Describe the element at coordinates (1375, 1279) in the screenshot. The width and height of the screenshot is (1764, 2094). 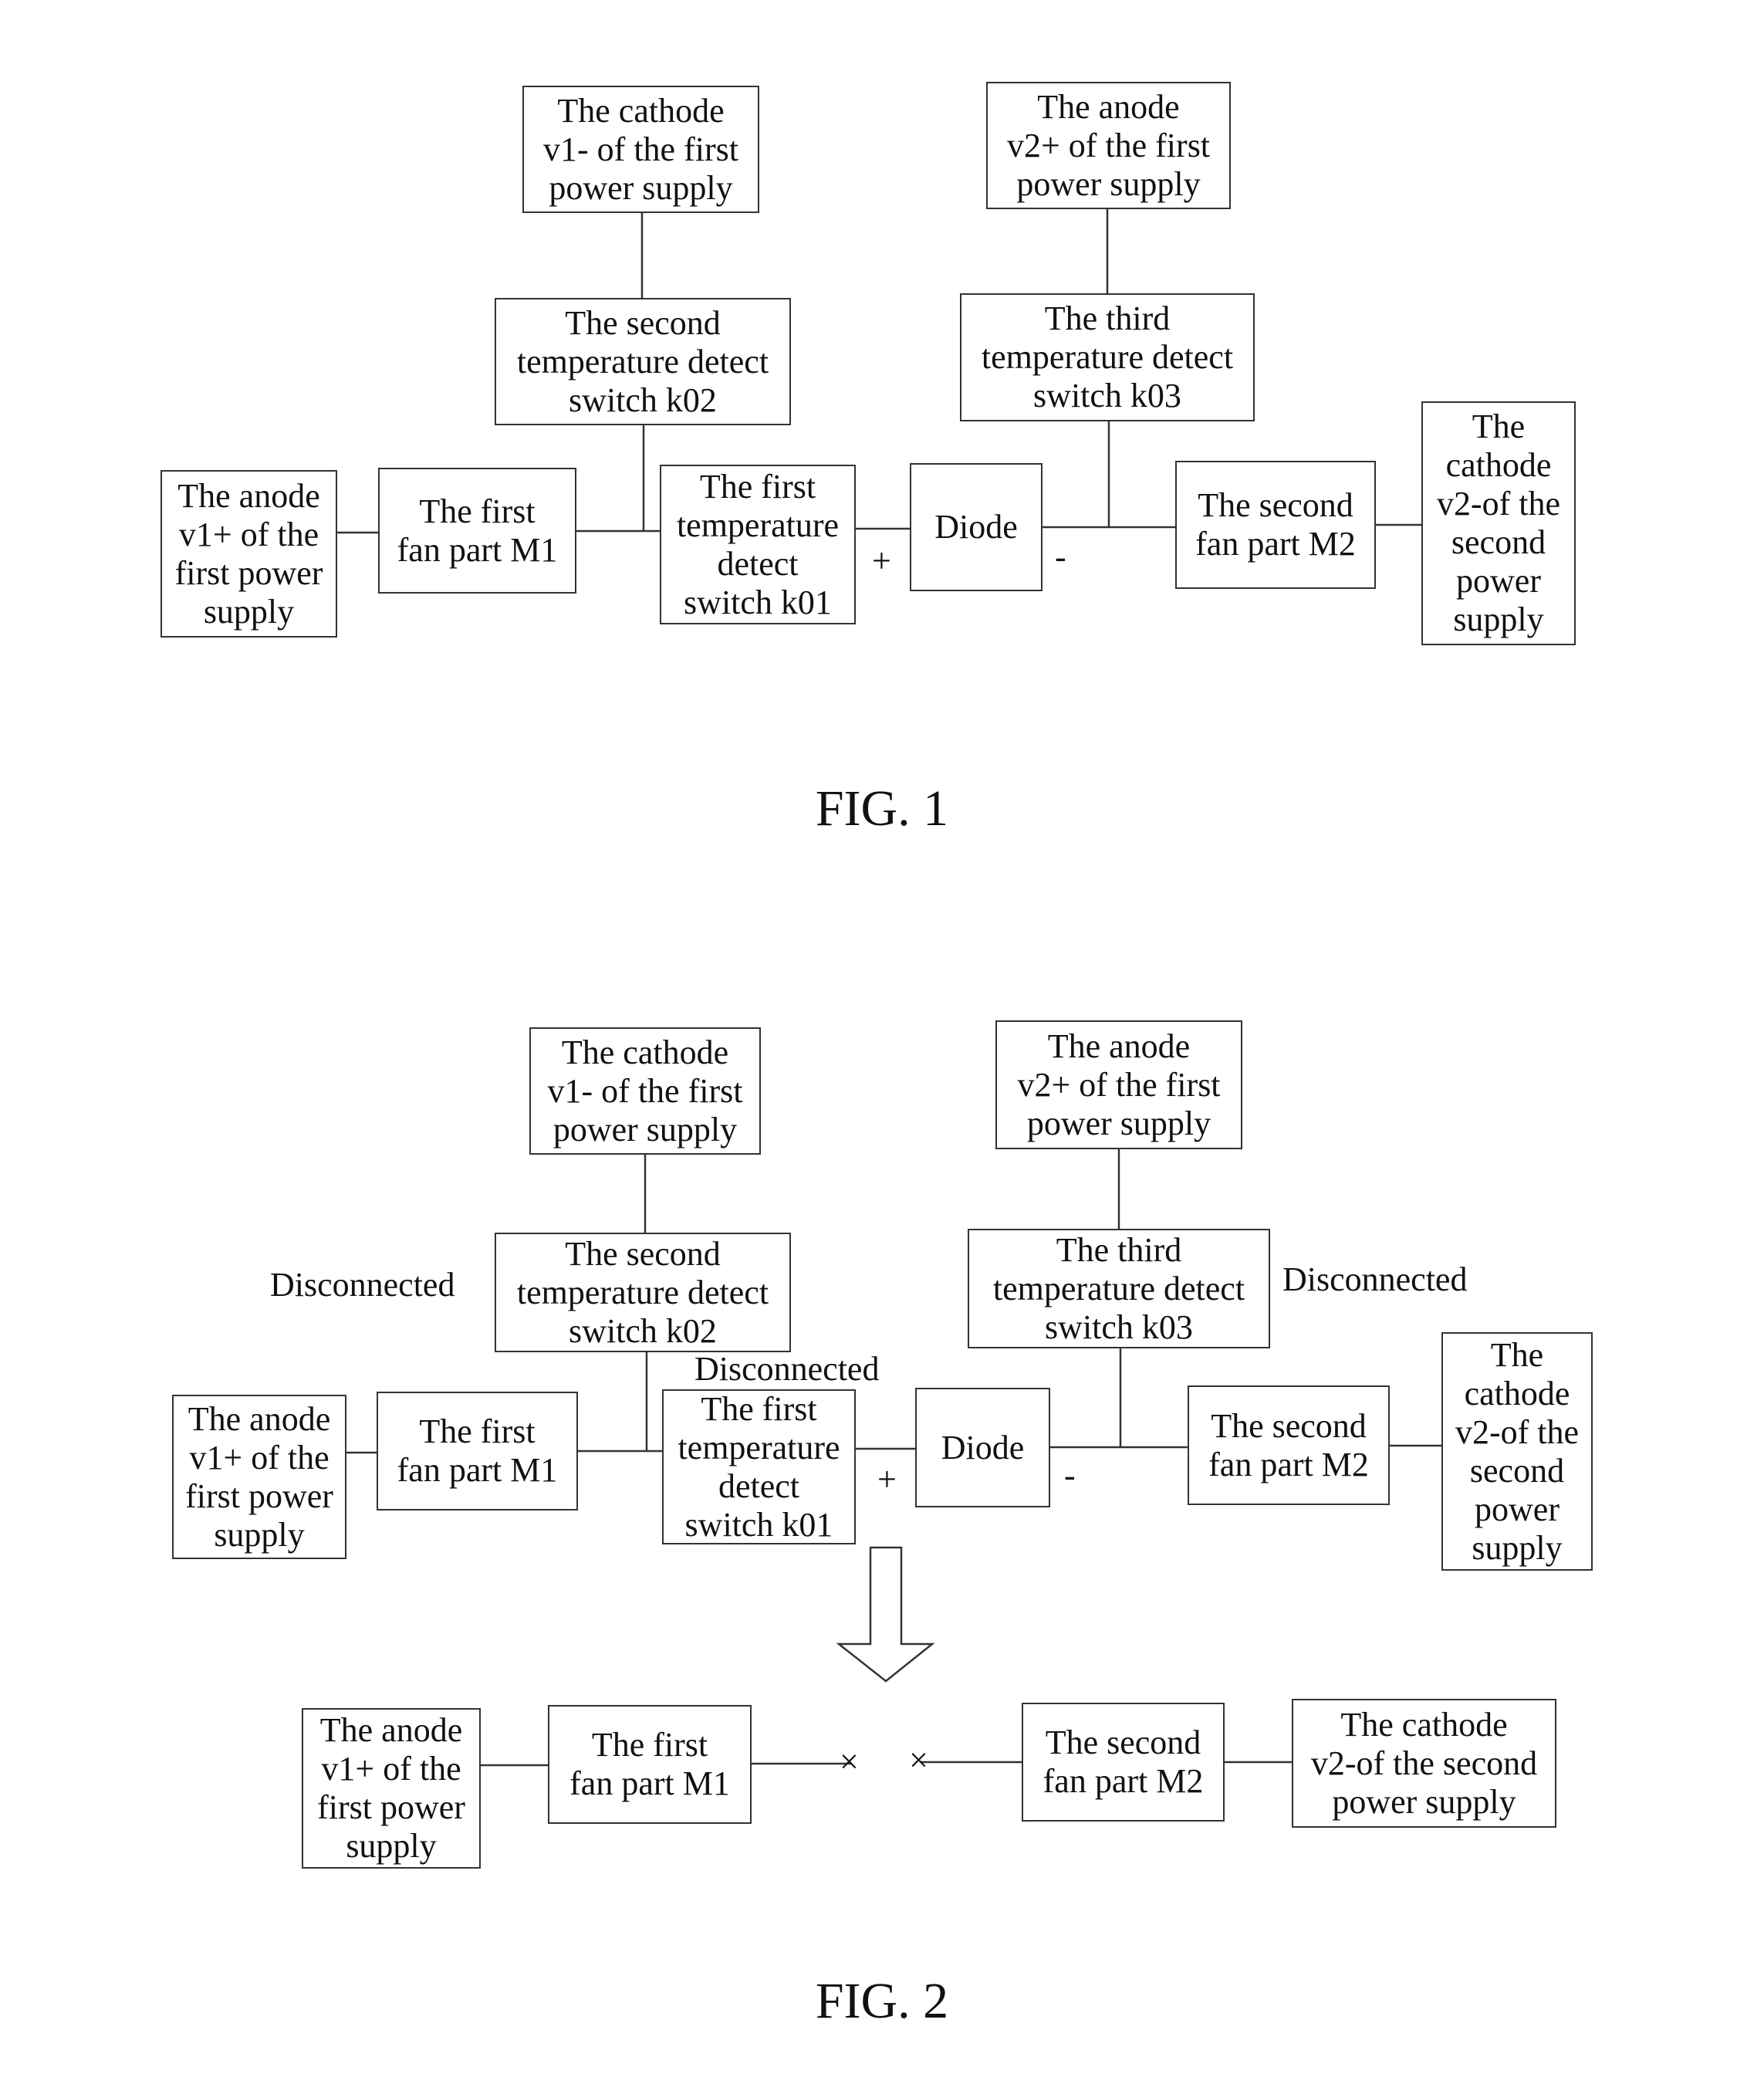
I see `disconnected-label-k03: Disconnected` at that location.